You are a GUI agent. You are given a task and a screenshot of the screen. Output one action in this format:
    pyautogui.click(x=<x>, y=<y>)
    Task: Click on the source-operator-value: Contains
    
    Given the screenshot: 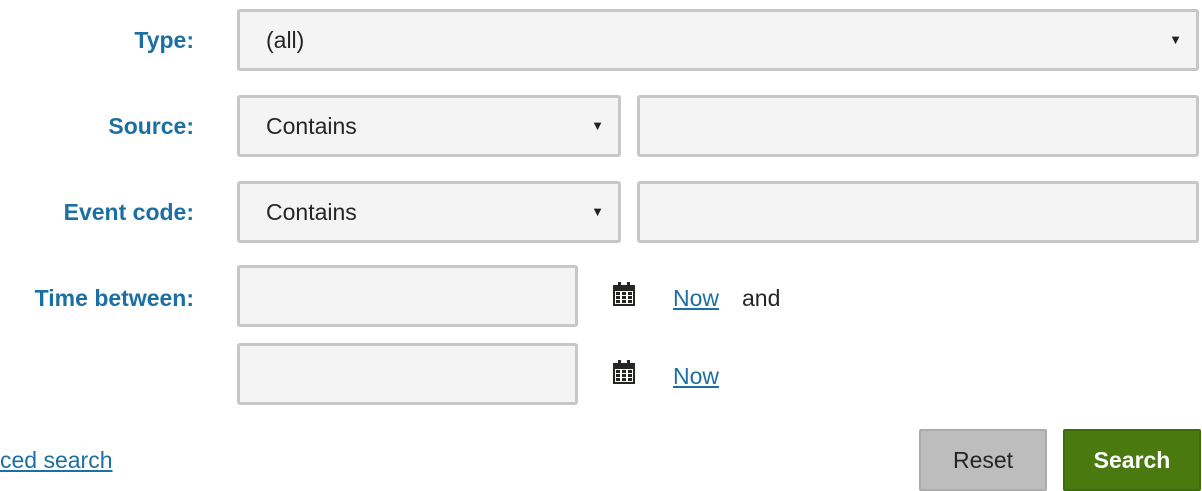 What is the action you would take?
    pyautogui.click(x=311, y=126)
    